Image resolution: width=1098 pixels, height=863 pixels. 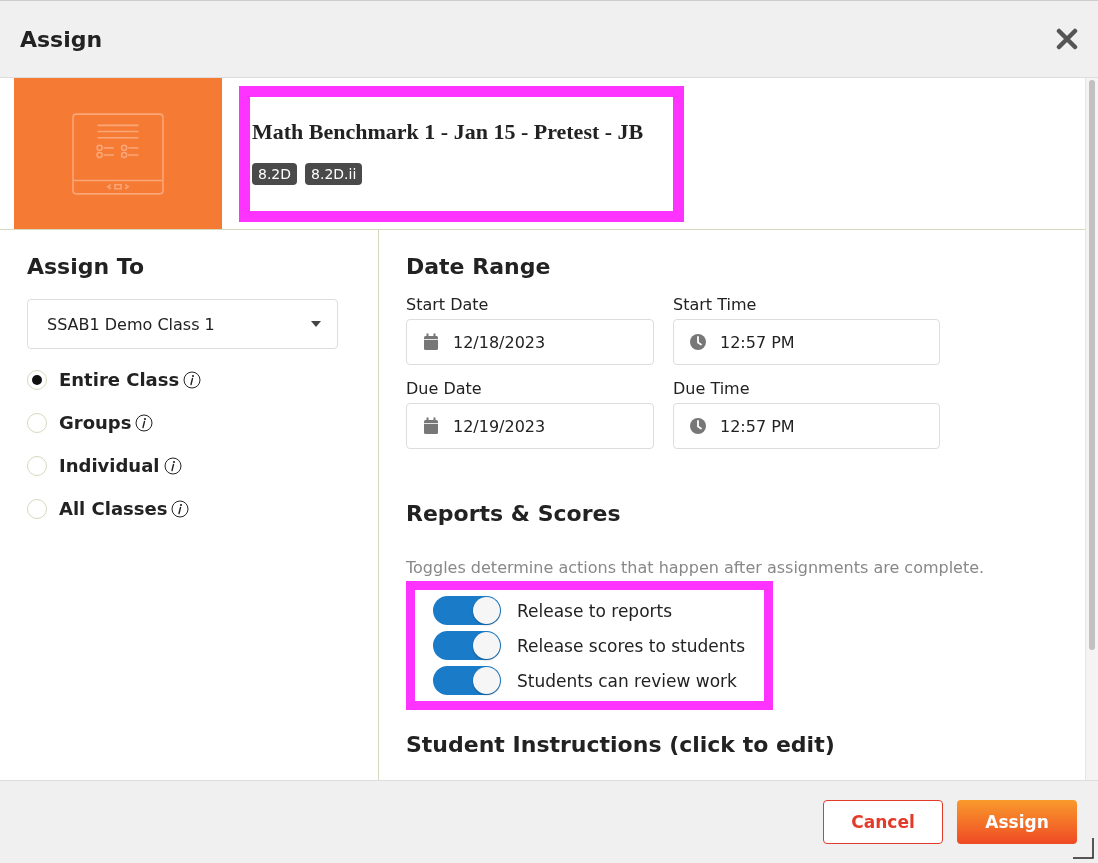 I want to click on field-label: Due Date, so click(x=444, y=388).